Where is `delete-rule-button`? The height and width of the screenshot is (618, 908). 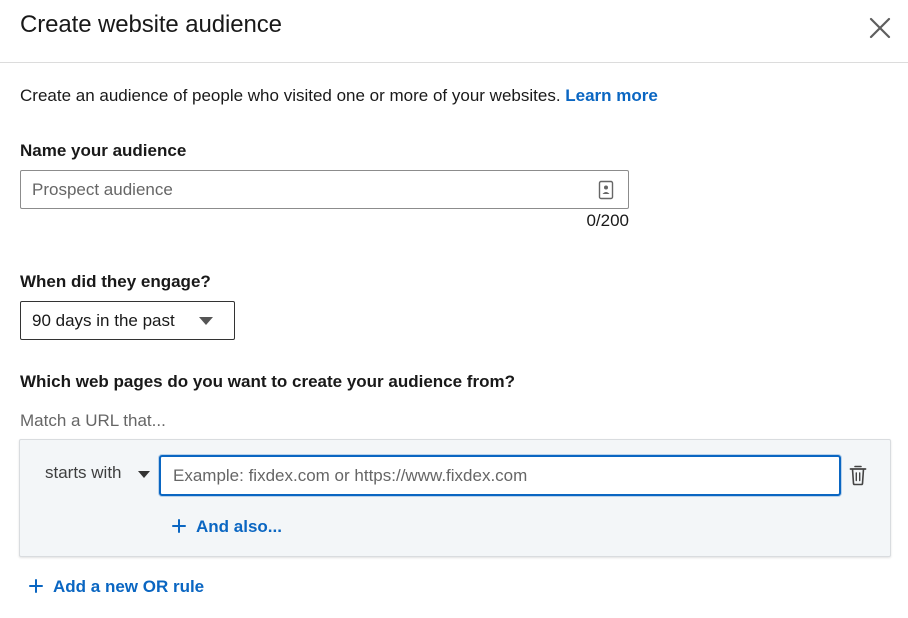
delete-rule-button is located at coordinates (858, 475).